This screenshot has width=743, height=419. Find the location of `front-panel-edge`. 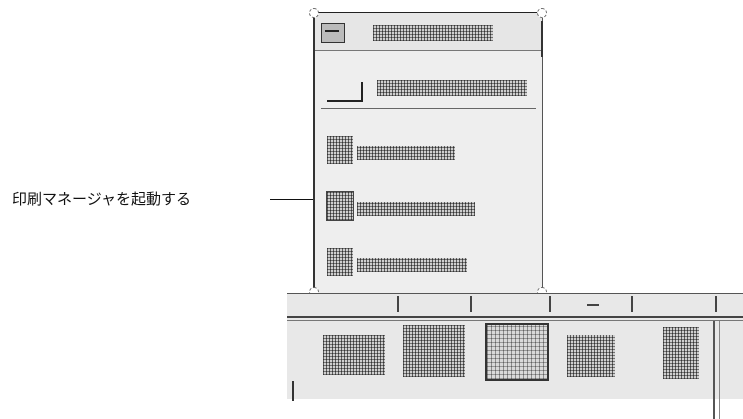

front-panel-edge is located at coordinates (293, 391).